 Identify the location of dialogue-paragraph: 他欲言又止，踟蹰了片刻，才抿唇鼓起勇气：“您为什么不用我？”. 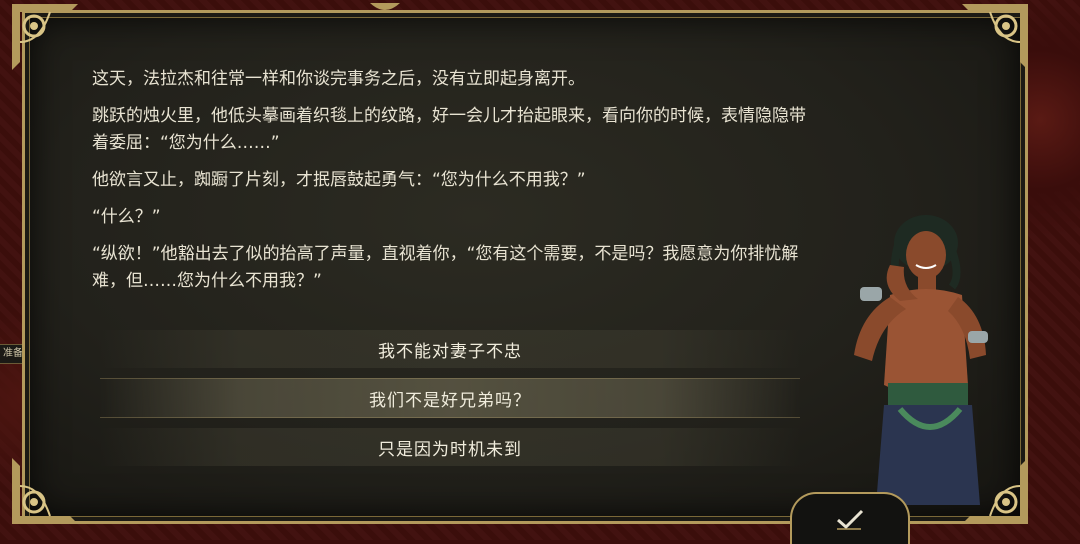
(339, 180).